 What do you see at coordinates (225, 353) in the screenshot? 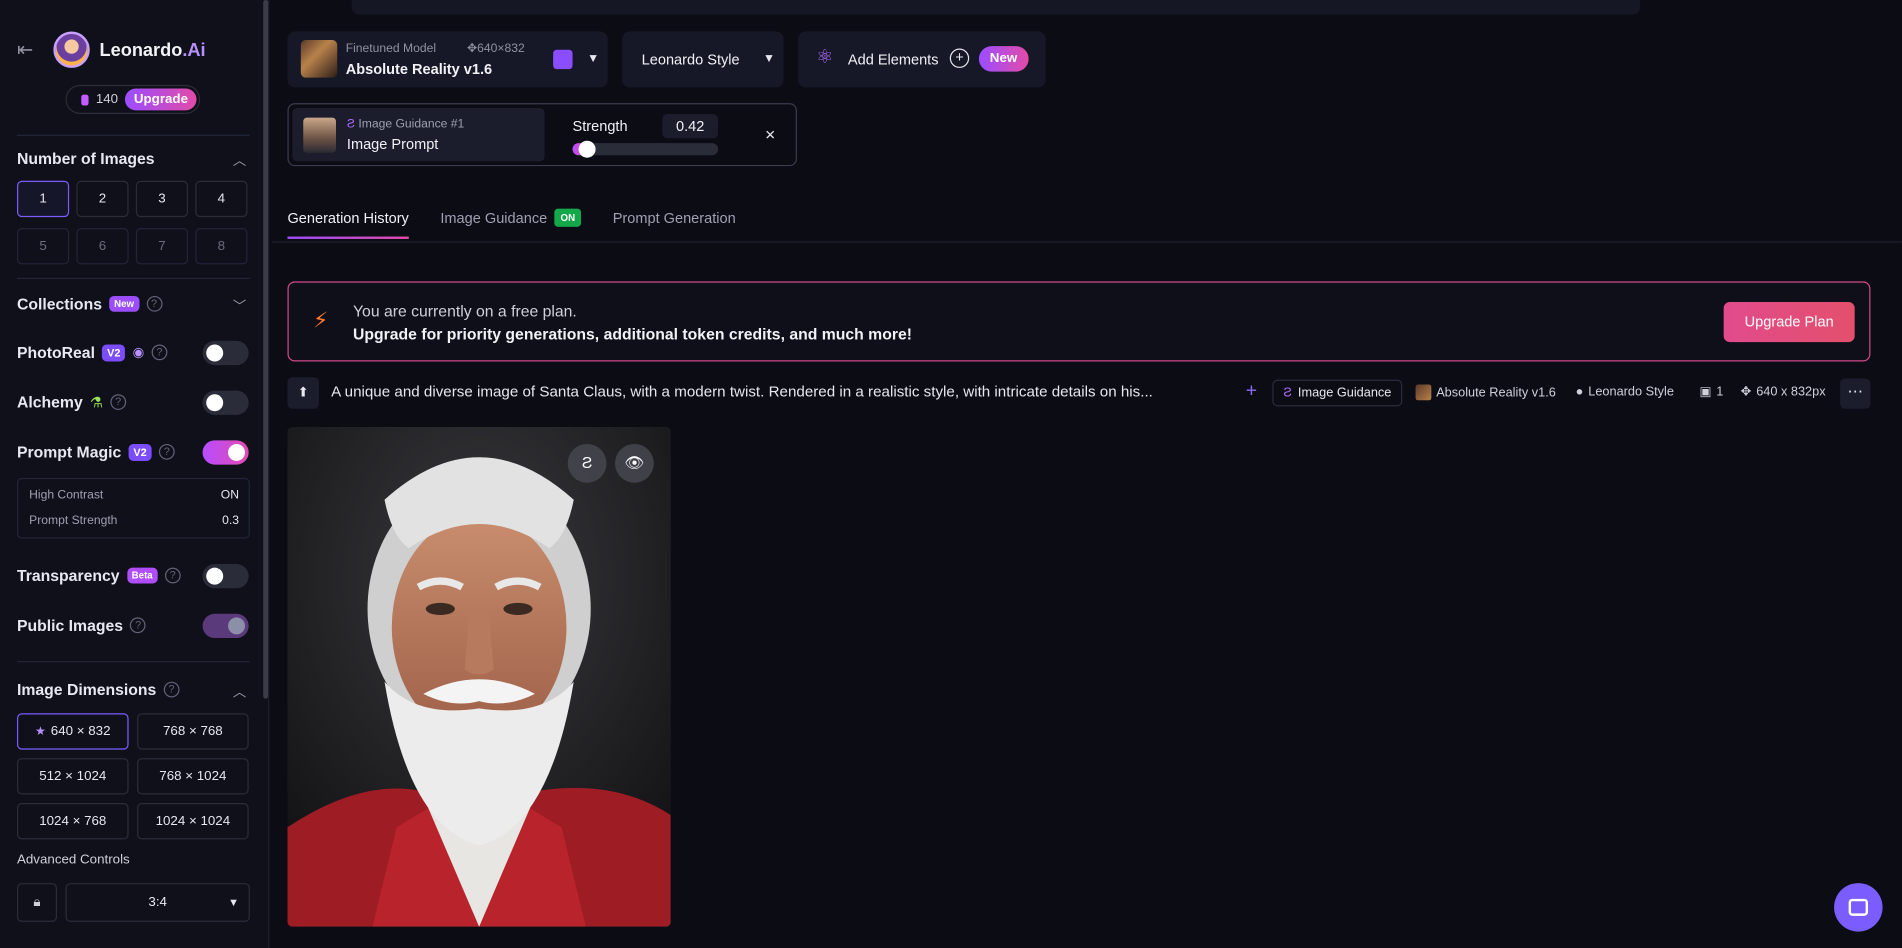
I see `photoreal-toggle` at bounding box center [225, 353].